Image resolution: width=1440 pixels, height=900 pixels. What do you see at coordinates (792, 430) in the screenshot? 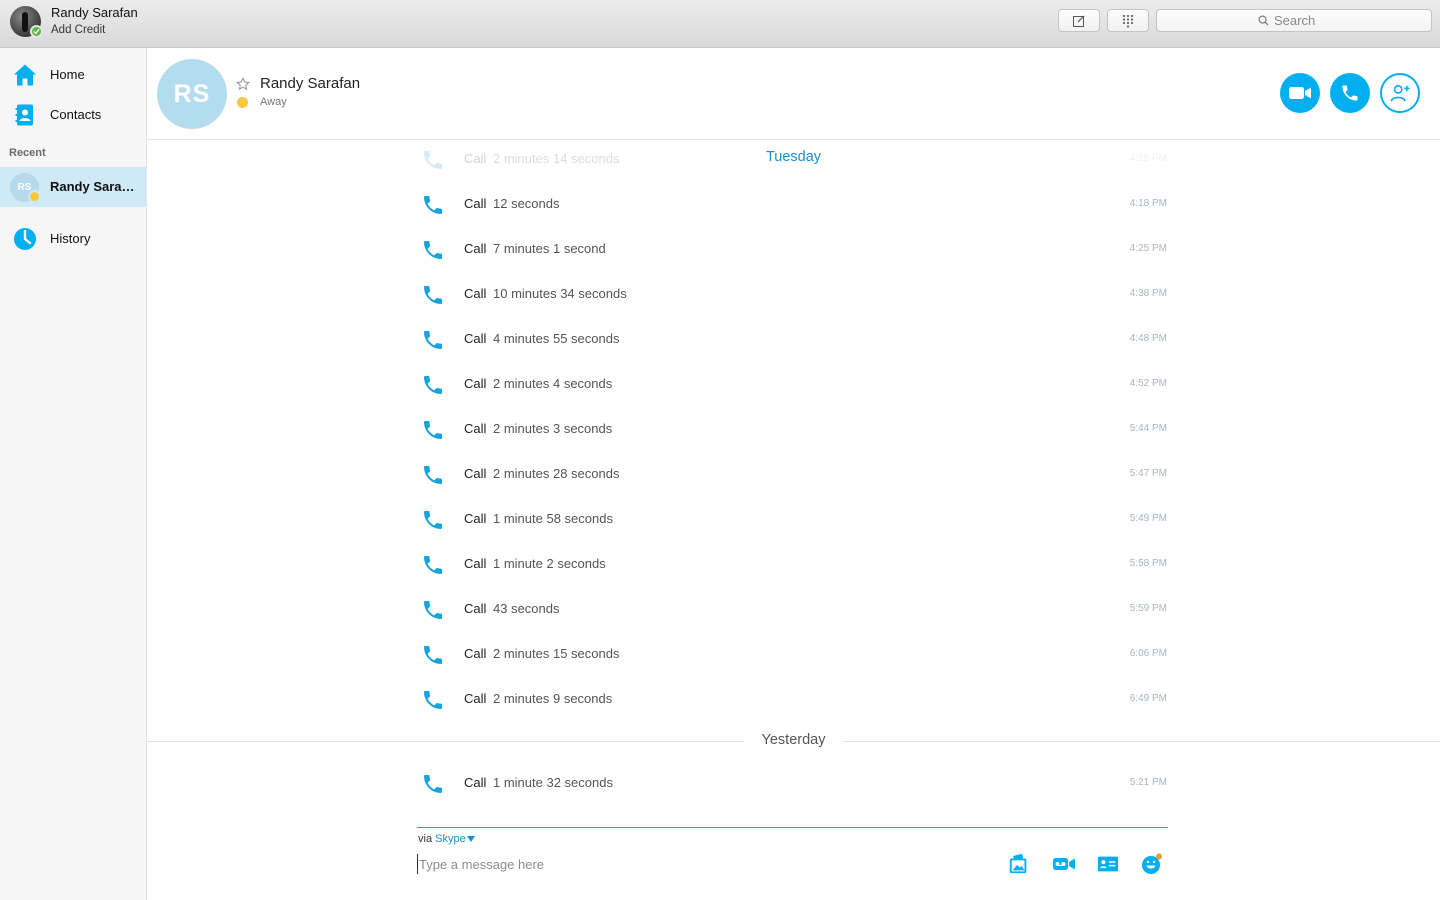
I see `call-row: Call 2 minutes 3 seconds 5:44 PM` at bounding box center [792, 430].